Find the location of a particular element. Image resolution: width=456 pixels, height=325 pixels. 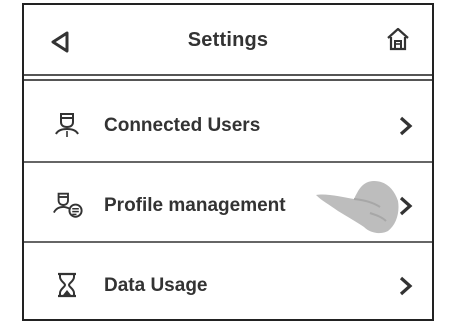

menu-item-label: Connected Users is located at coordinates (182, 125).